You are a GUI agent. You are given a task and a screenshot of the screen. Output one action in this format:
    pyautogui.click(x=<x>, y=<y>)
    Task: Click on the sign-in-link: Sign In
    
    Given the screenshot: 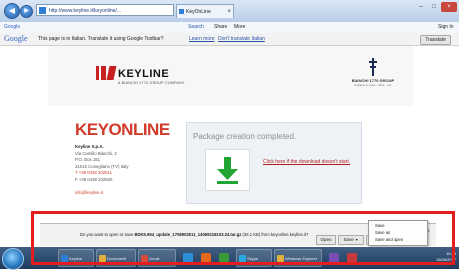 What is the action you would take?
    pyautogui.click(x=446, y=27)
    